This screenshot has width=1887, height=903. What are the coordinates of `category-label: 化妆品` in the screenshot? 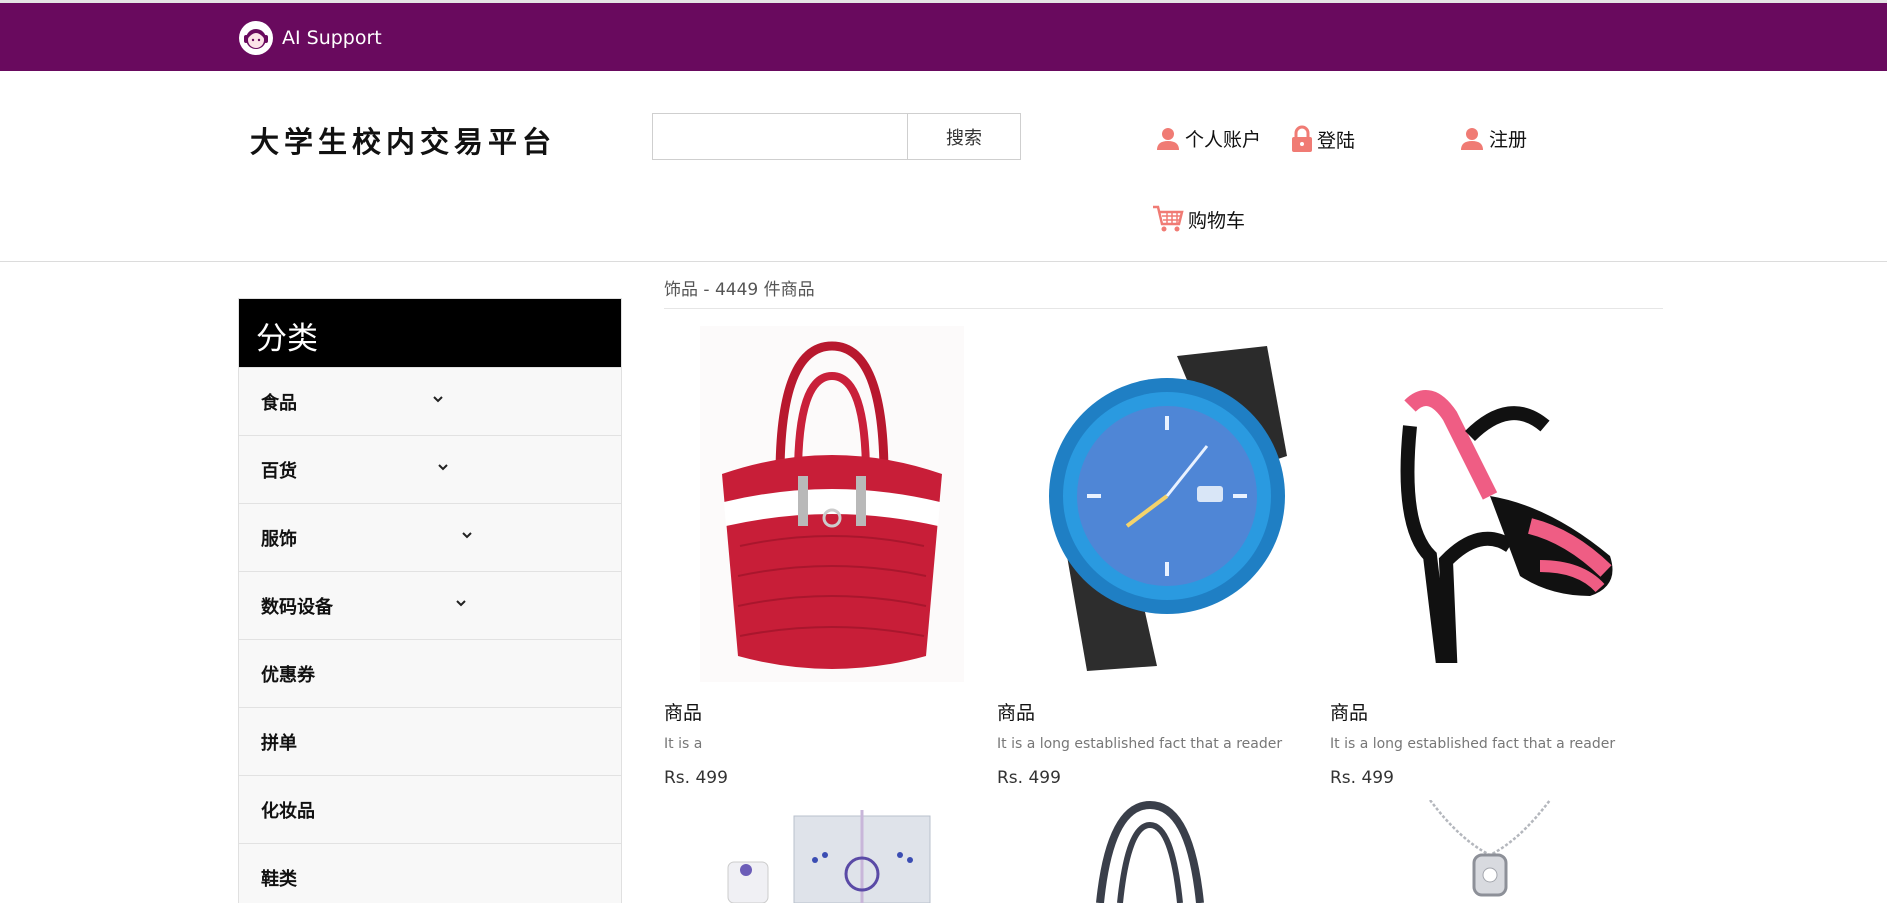 It's located at (288, 811).